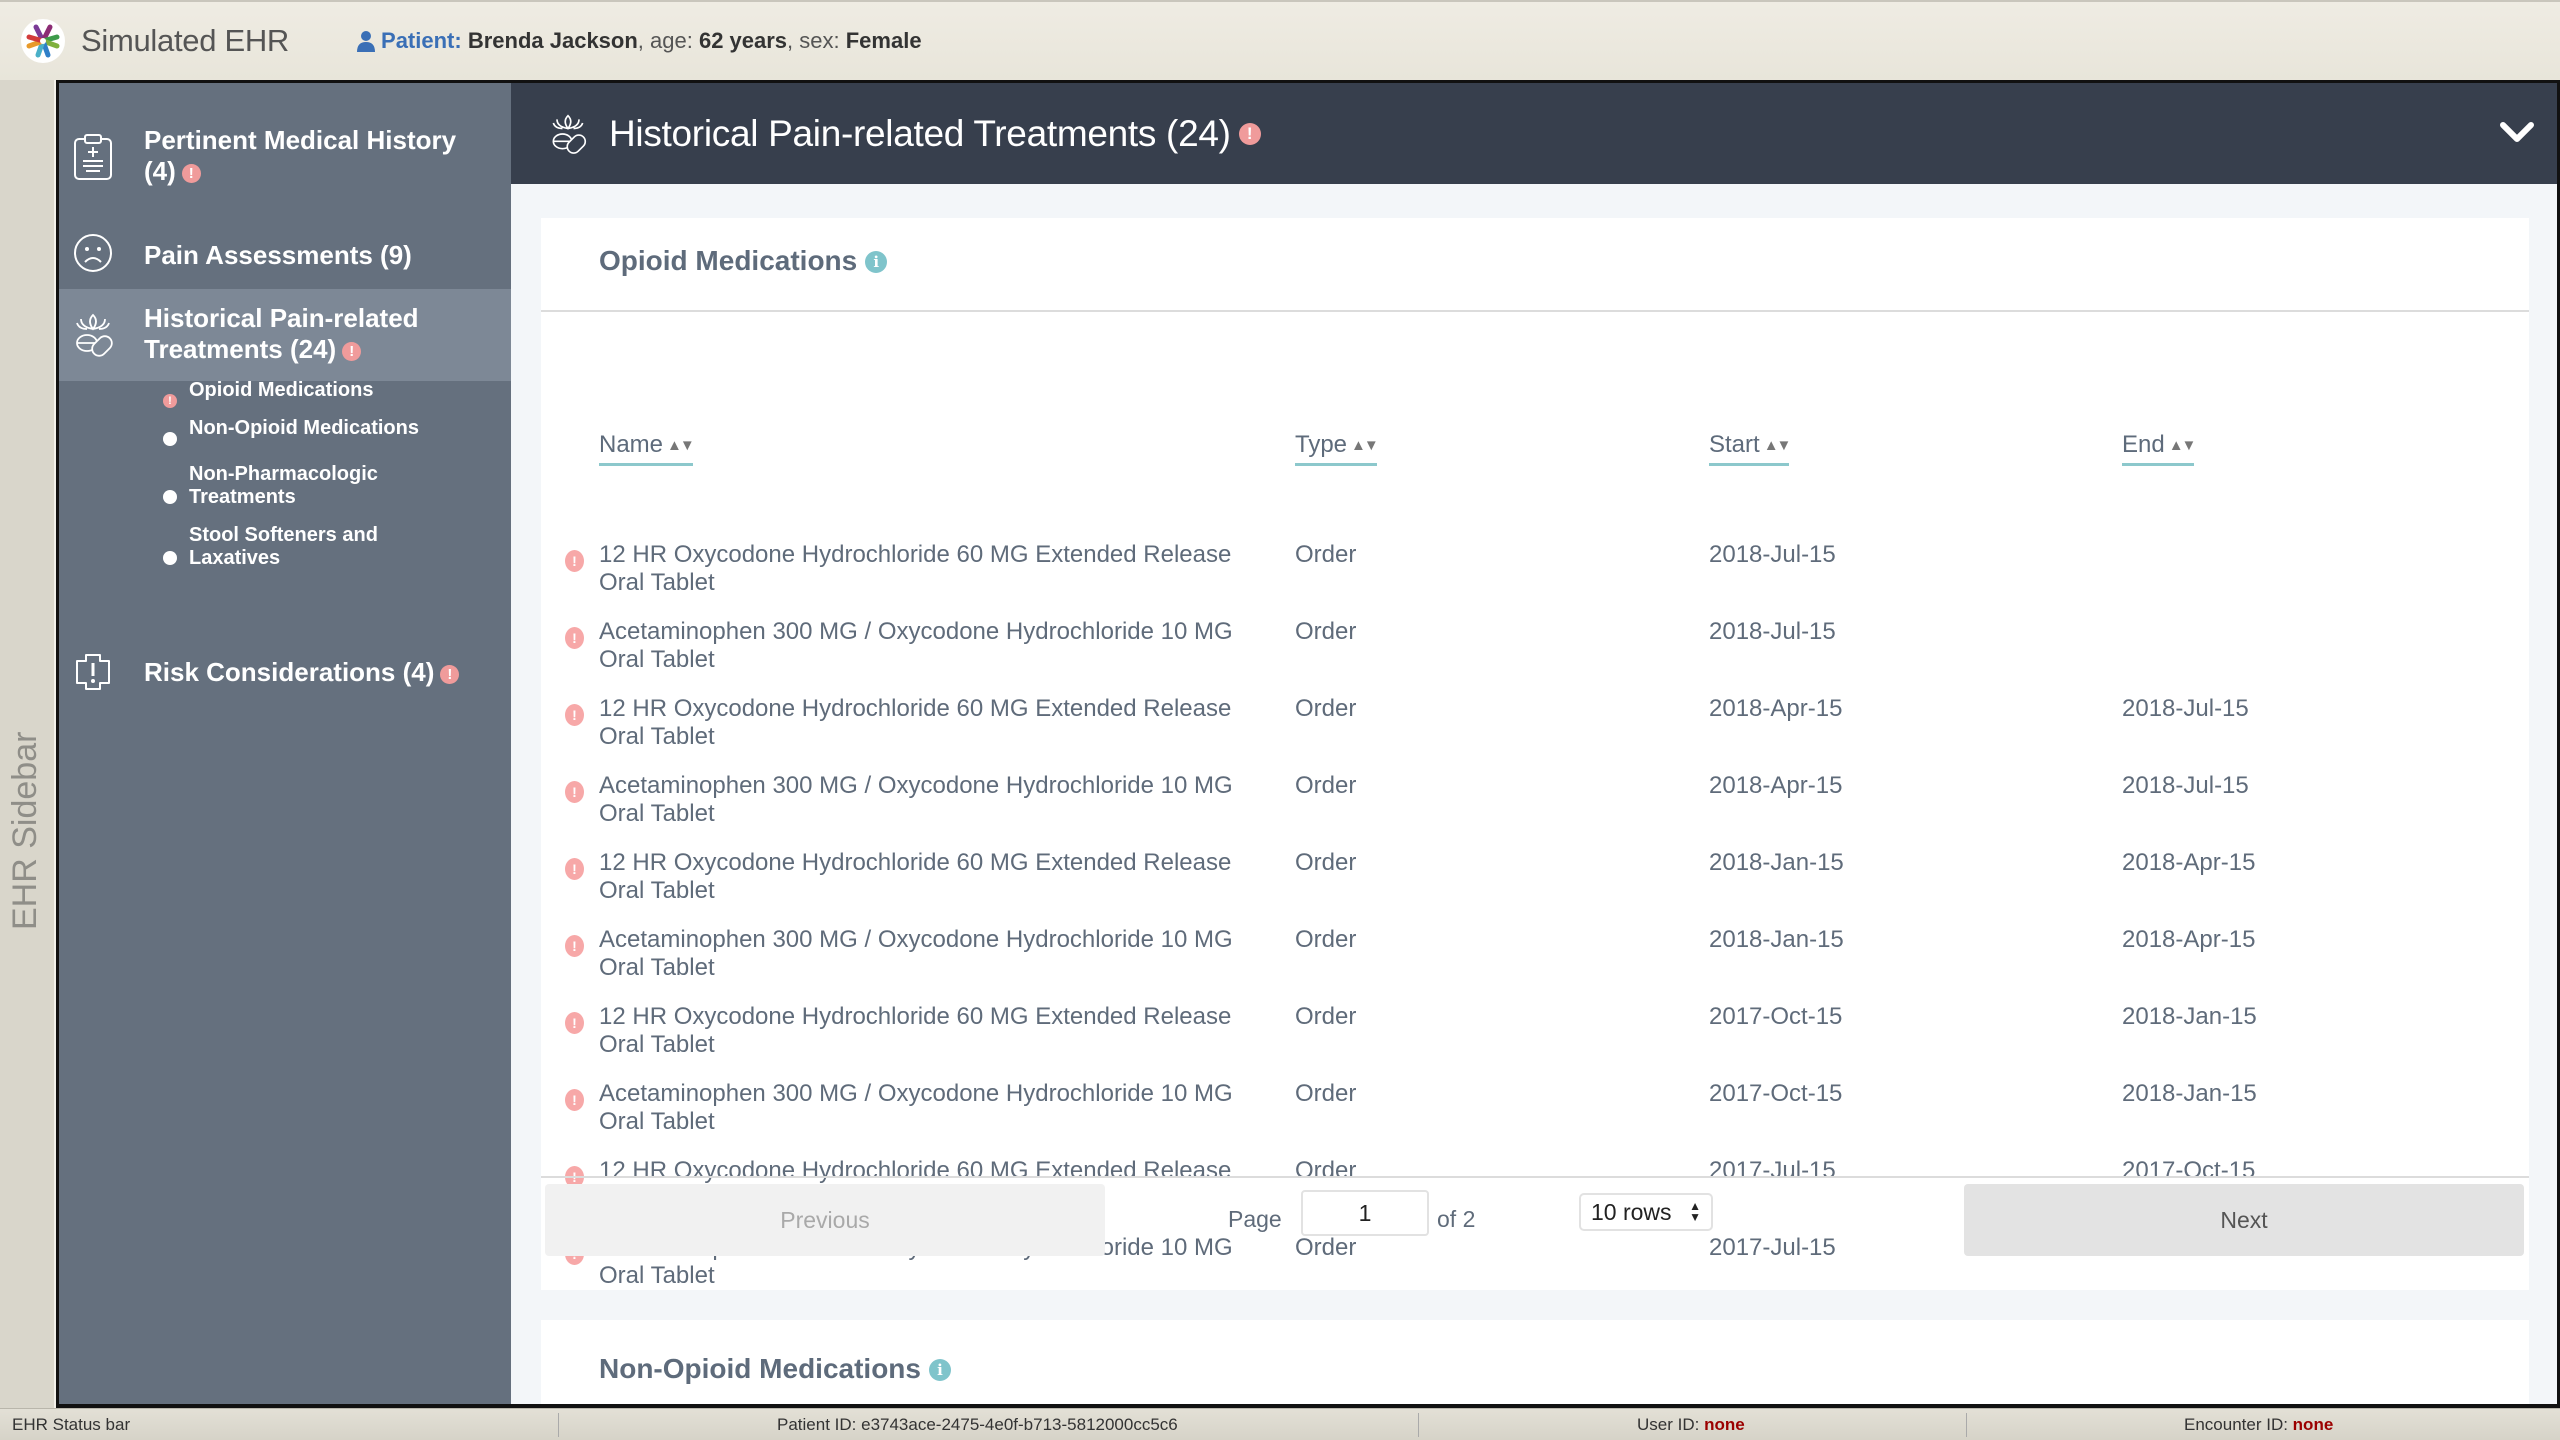 The image size is (2560, 1440). Describe the element at coordinates (43, 41) in the screenshot. I see `ehr-logo-icon` at that location.